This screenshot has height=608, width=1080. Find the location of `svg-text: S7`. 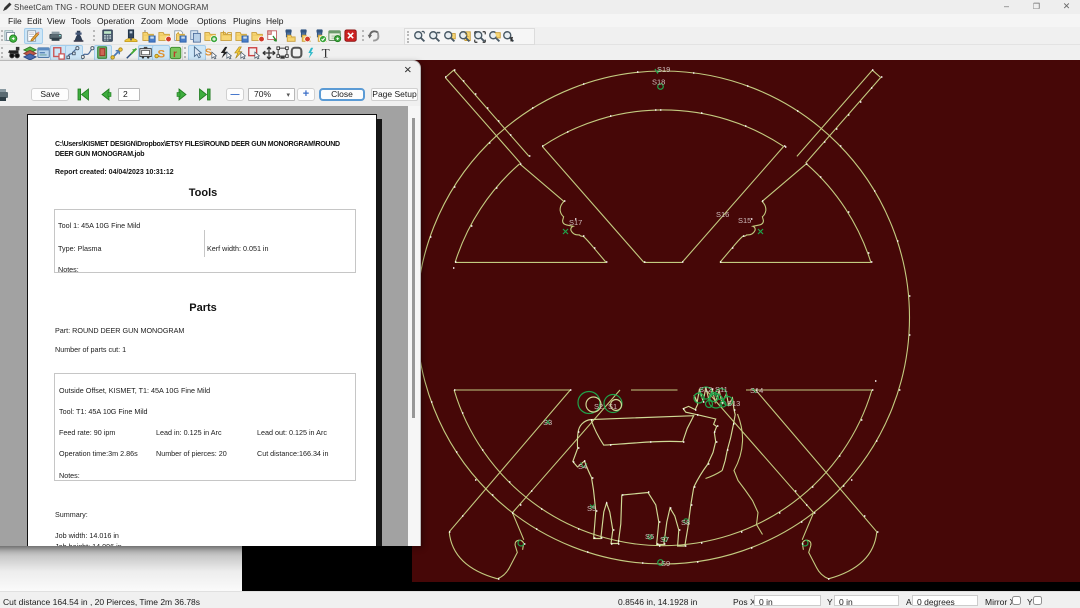

svg-text: S7 is located at coordinates (664, 539).